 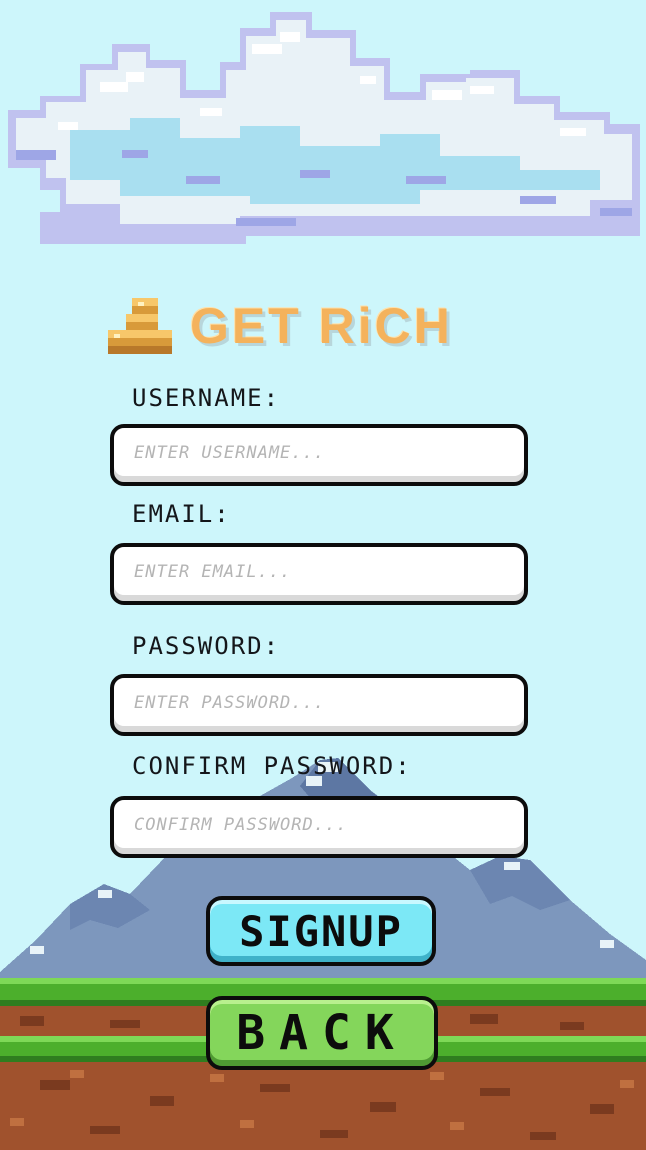 I want to click on back-button-label: BACK, so click(x=322, y=1033).